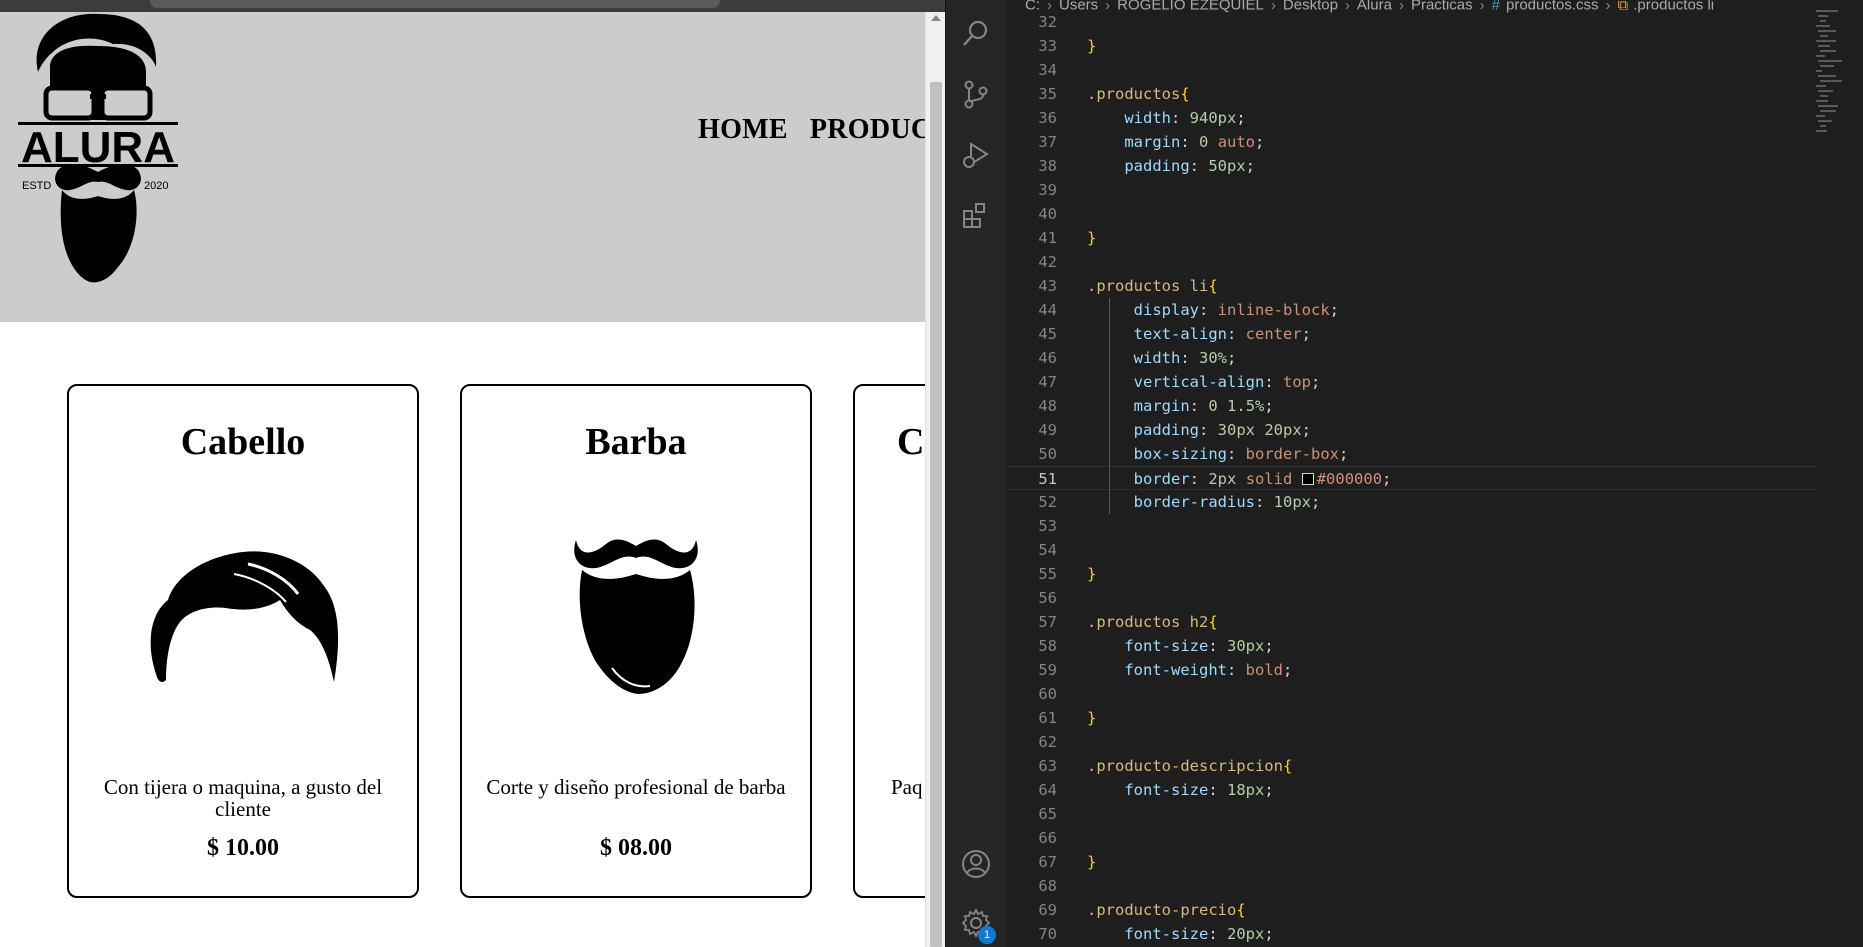 The width and height of the screenshot is (1863, 947). Describe the element at coordinates (1411, 670) in the screenshot. I see `code-line: 59 font-weight: bold;` at that location.